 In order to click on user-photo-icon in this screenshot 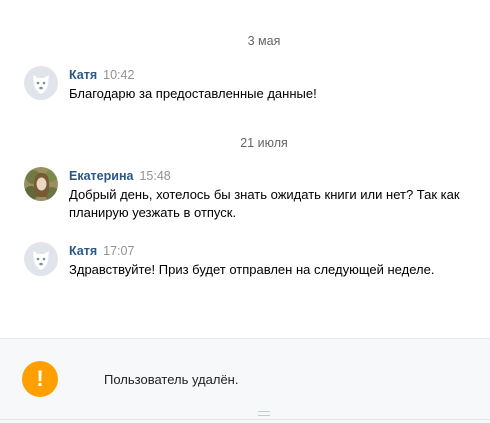, I will do `click(41, 184)`.